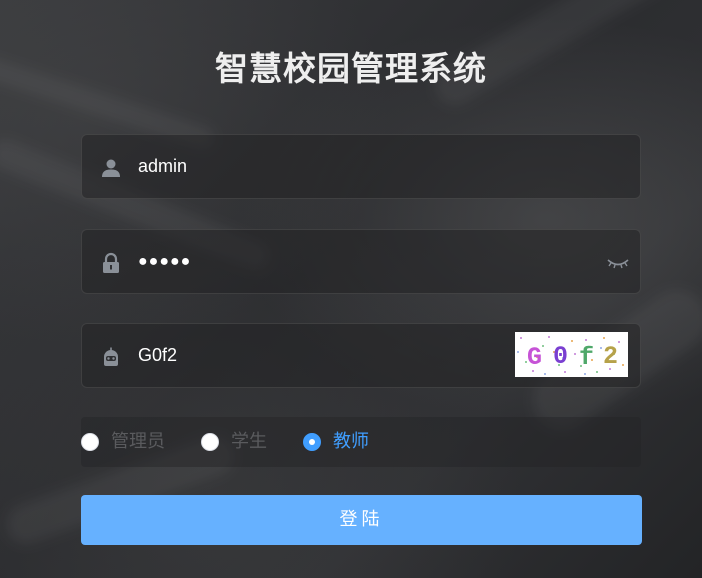 The height and width of the screenshot is (578, 702). I want to click on password-field: ●●●●●, so click(361, 261).